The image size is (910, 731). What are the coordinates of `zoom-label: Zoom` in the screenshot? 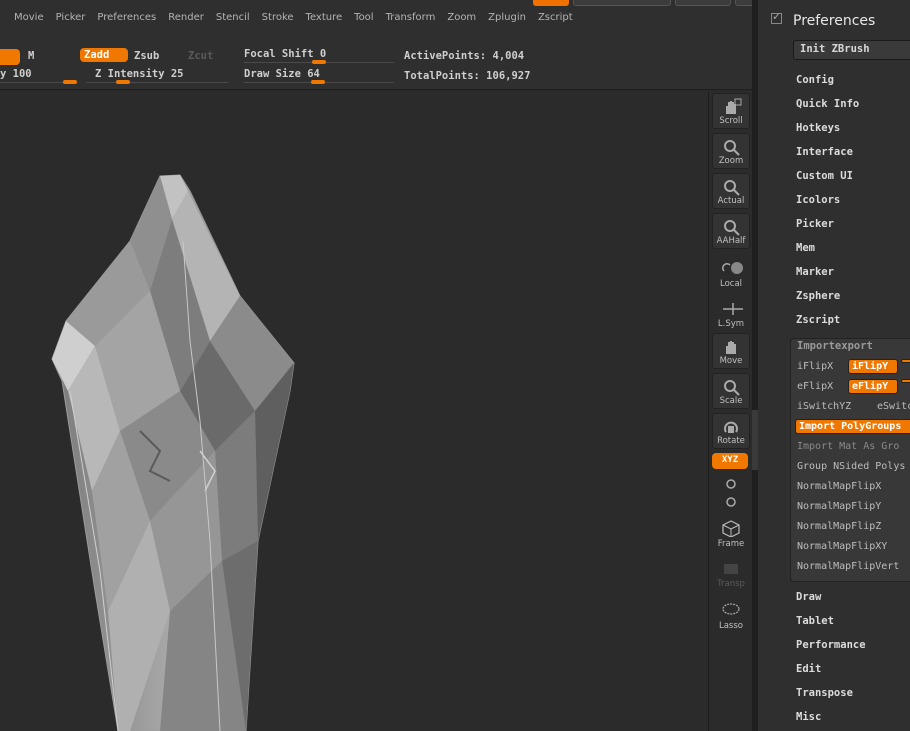 It's located at (731, 161).